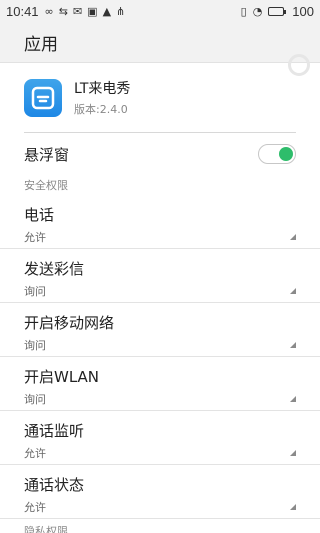 Image resolution: width=320 pixels, height=533 pixels. I want to click on permission-title: 开启WLAN, so click(62, 377).